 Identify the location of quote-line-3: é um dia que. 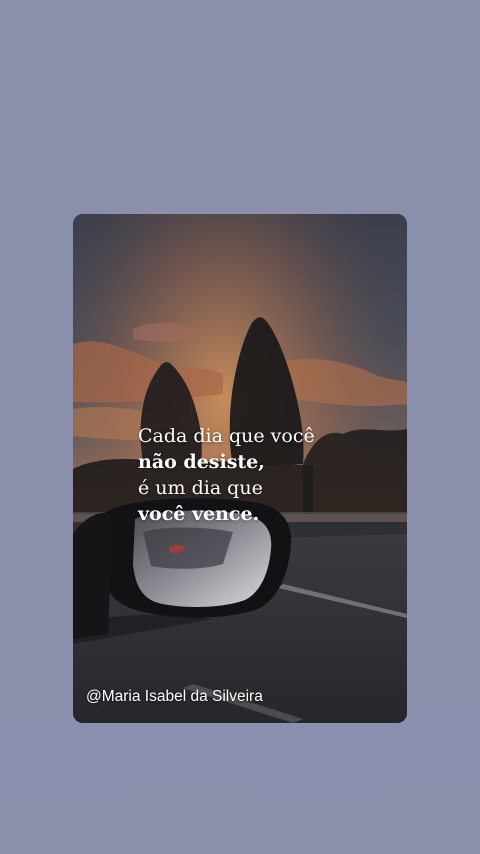
(200, 488).